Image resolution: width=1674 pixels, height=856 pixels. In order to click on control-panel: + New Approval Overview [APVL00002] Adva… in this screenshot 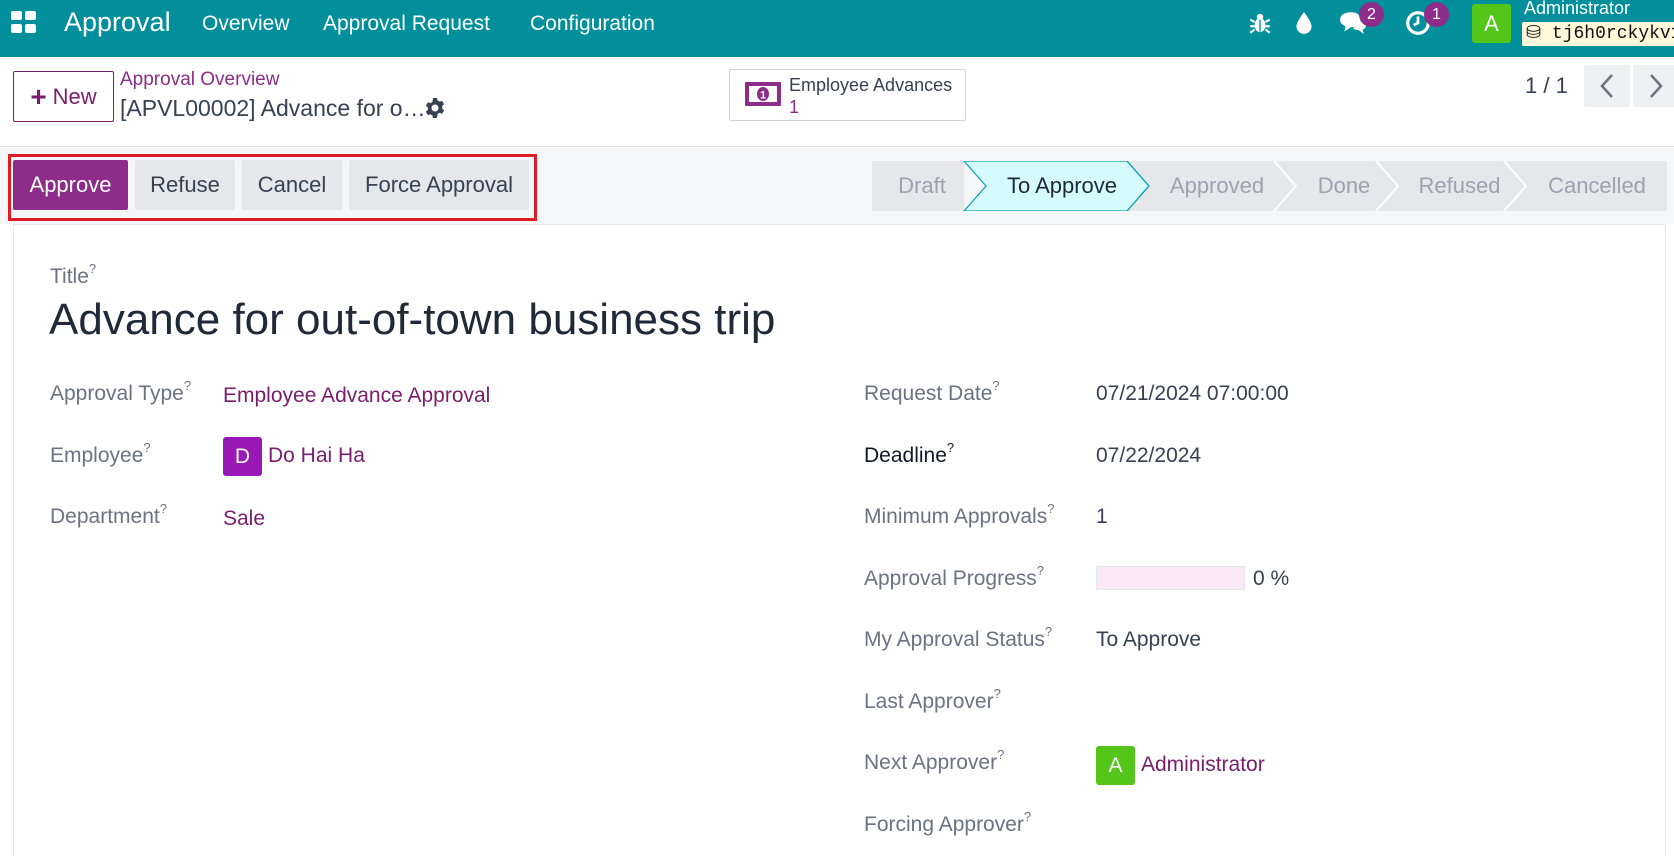, I will do `click(837, 102)`.